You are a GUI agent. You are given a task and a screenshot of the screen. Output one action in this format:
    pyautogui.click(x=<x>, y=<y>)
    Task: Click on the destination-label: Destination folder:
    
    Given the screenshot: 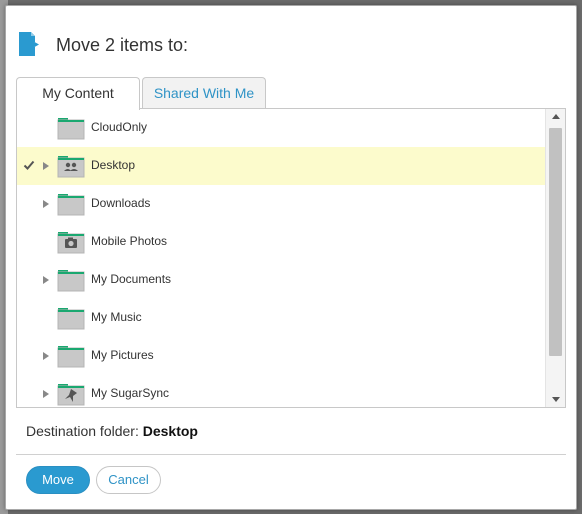 What is the action you would take?
    pyautogui.click(x=82, y=431)
    